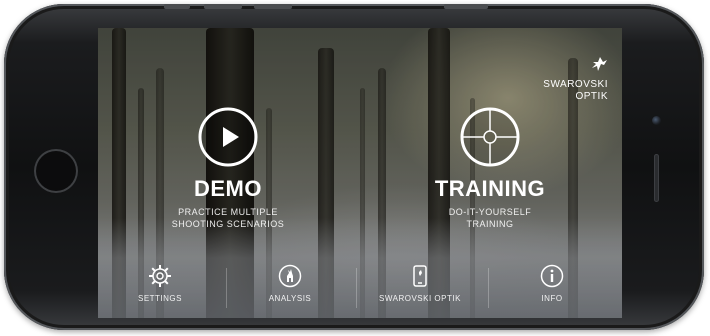  I want to click on crosshair-icon, so click(490, 137).